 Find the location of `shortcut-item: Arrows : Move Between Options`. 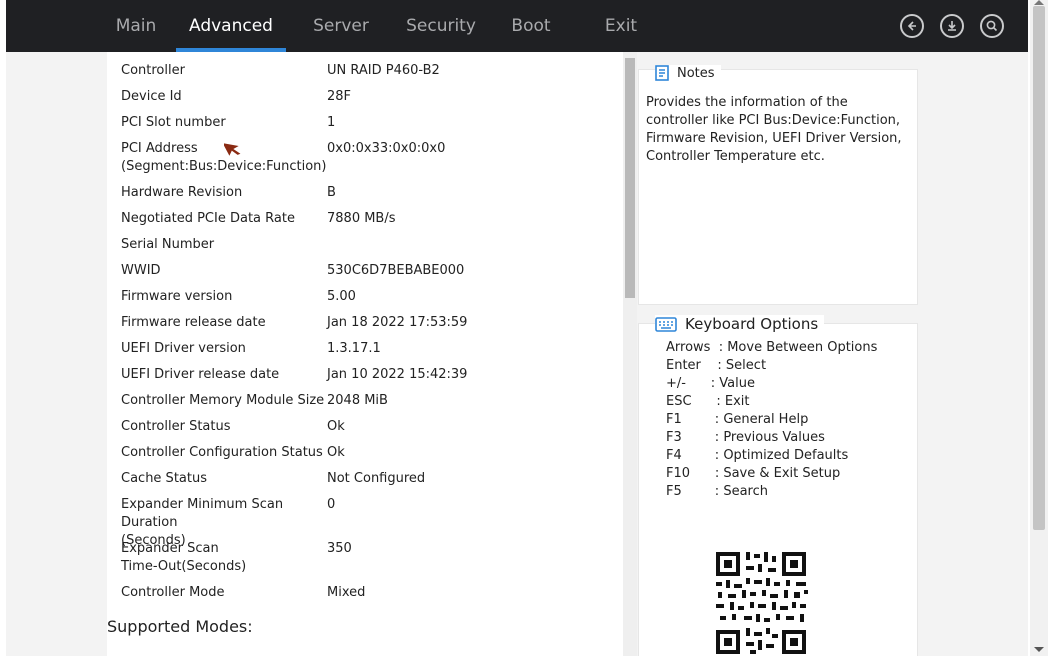

shortcut-item: Arrows : Move Between Options is located at coordinates (772, 347).